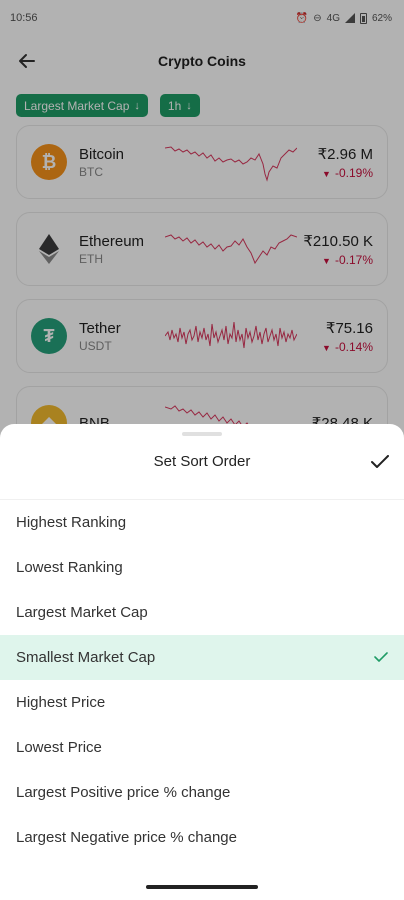  What do you see at coordinates (71, 522) in the screenshot?
I see `option-label: Highest Ranking` at bounding box center [71, 522].